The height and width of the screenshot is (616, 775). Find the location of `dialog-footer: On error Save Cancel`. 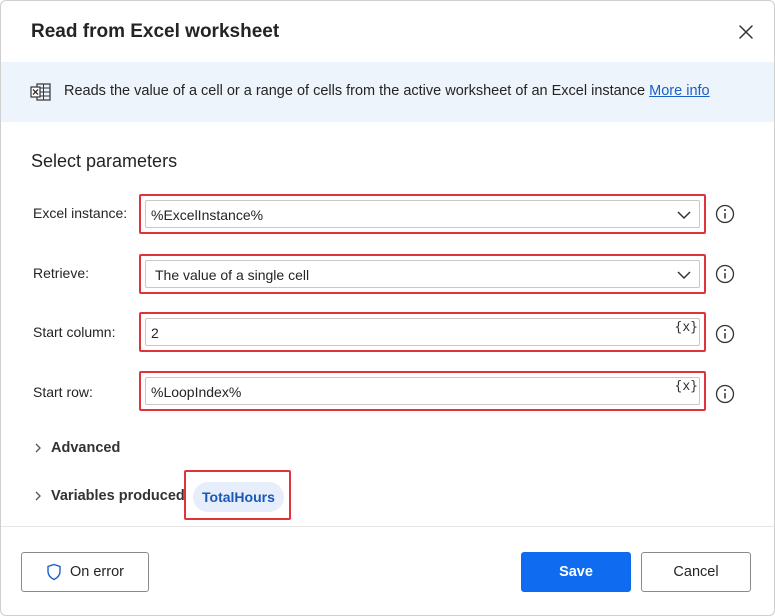

dialog-footer: On error Save Cancel is located at coordinates (387, 570).